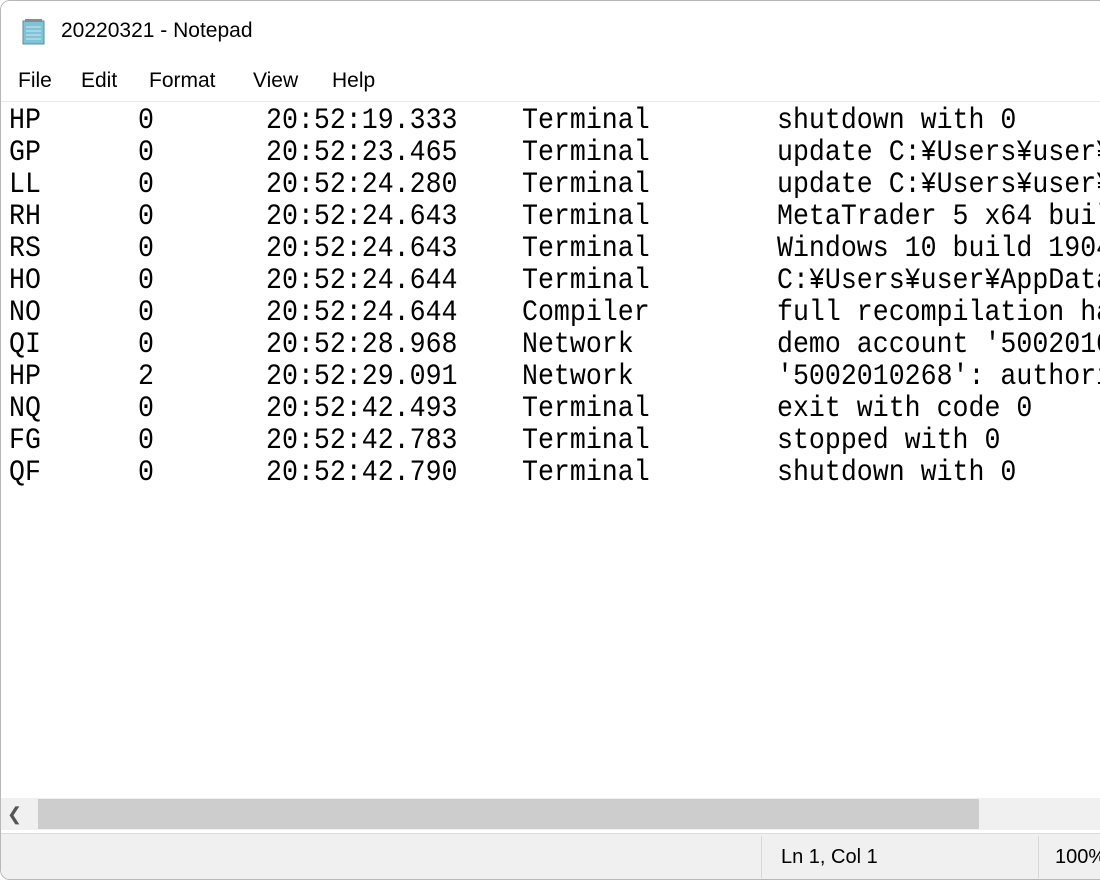 The image size is (1100, 880). Describe the element at coordinates (938, 248) in the screenshot. I see `line-field: Windows 10 build 1904` at that location.